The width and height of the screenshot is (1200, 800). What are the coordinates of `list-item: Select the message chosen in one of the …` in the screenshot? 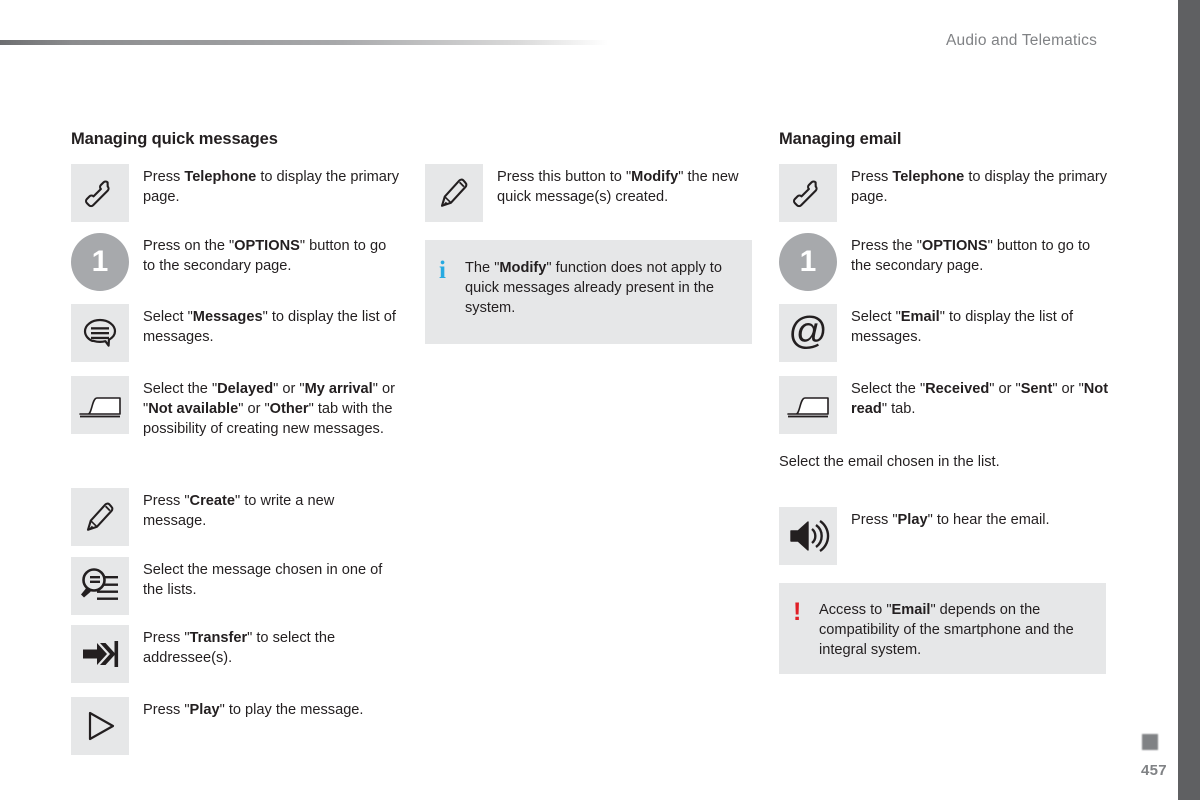 It's located at (236, 586).